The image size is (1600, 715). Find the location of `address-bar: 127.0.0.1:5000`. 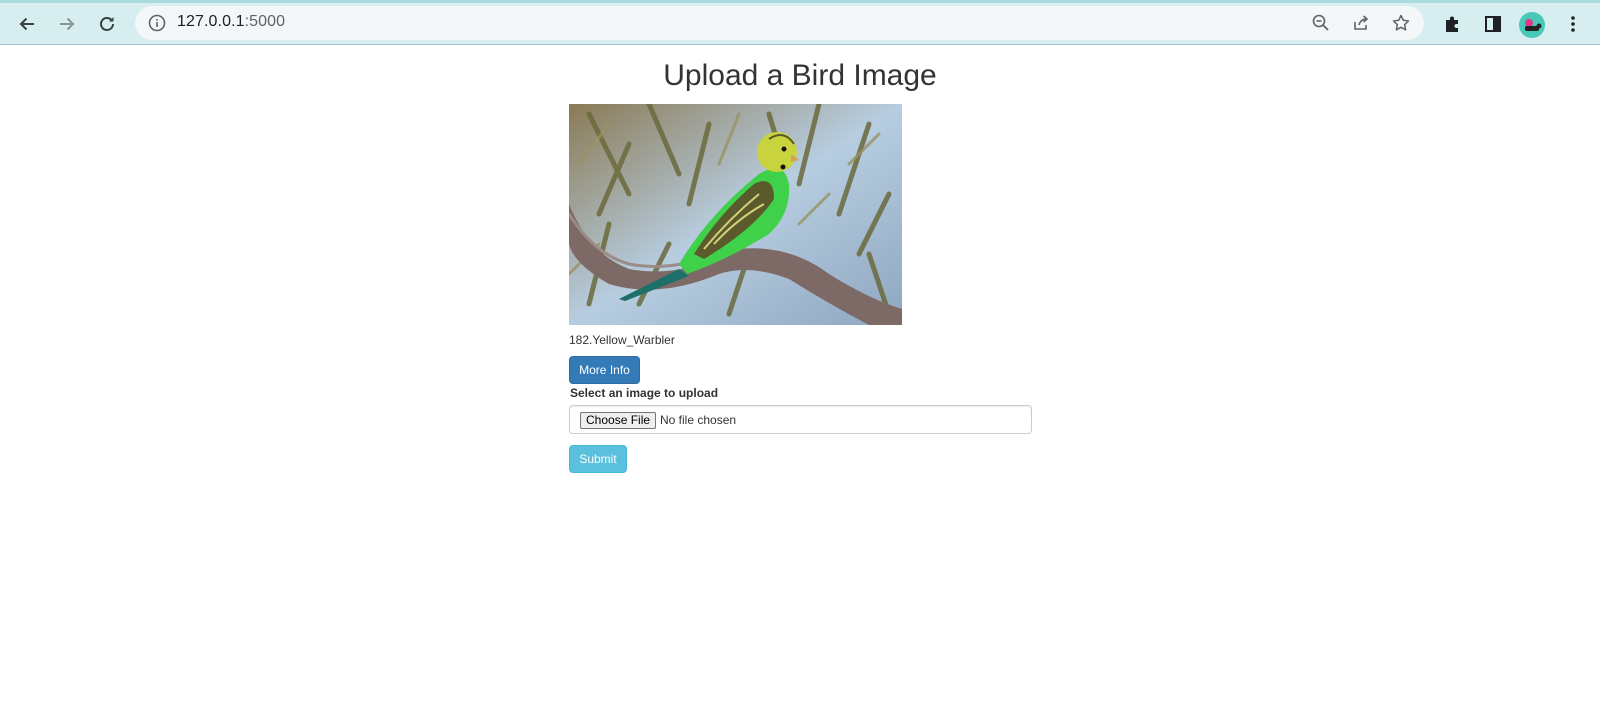

address-bar: 127.0.0.1:5000 is located at coordinates (779, 23).